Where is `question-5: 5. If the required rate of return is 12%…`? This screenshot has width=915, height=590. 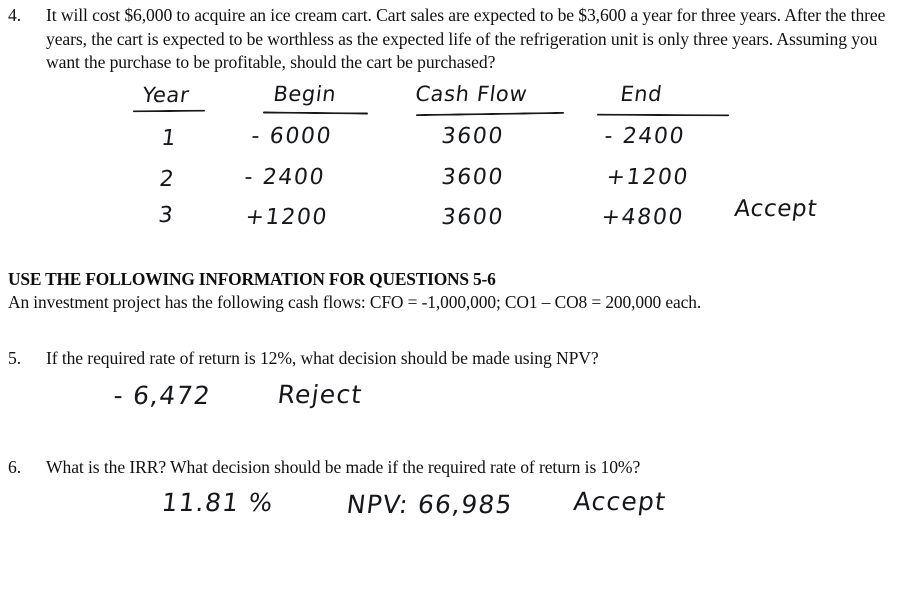 question-5: 5. If the required rate of return is 12%… is located at coordinates (453, 359).